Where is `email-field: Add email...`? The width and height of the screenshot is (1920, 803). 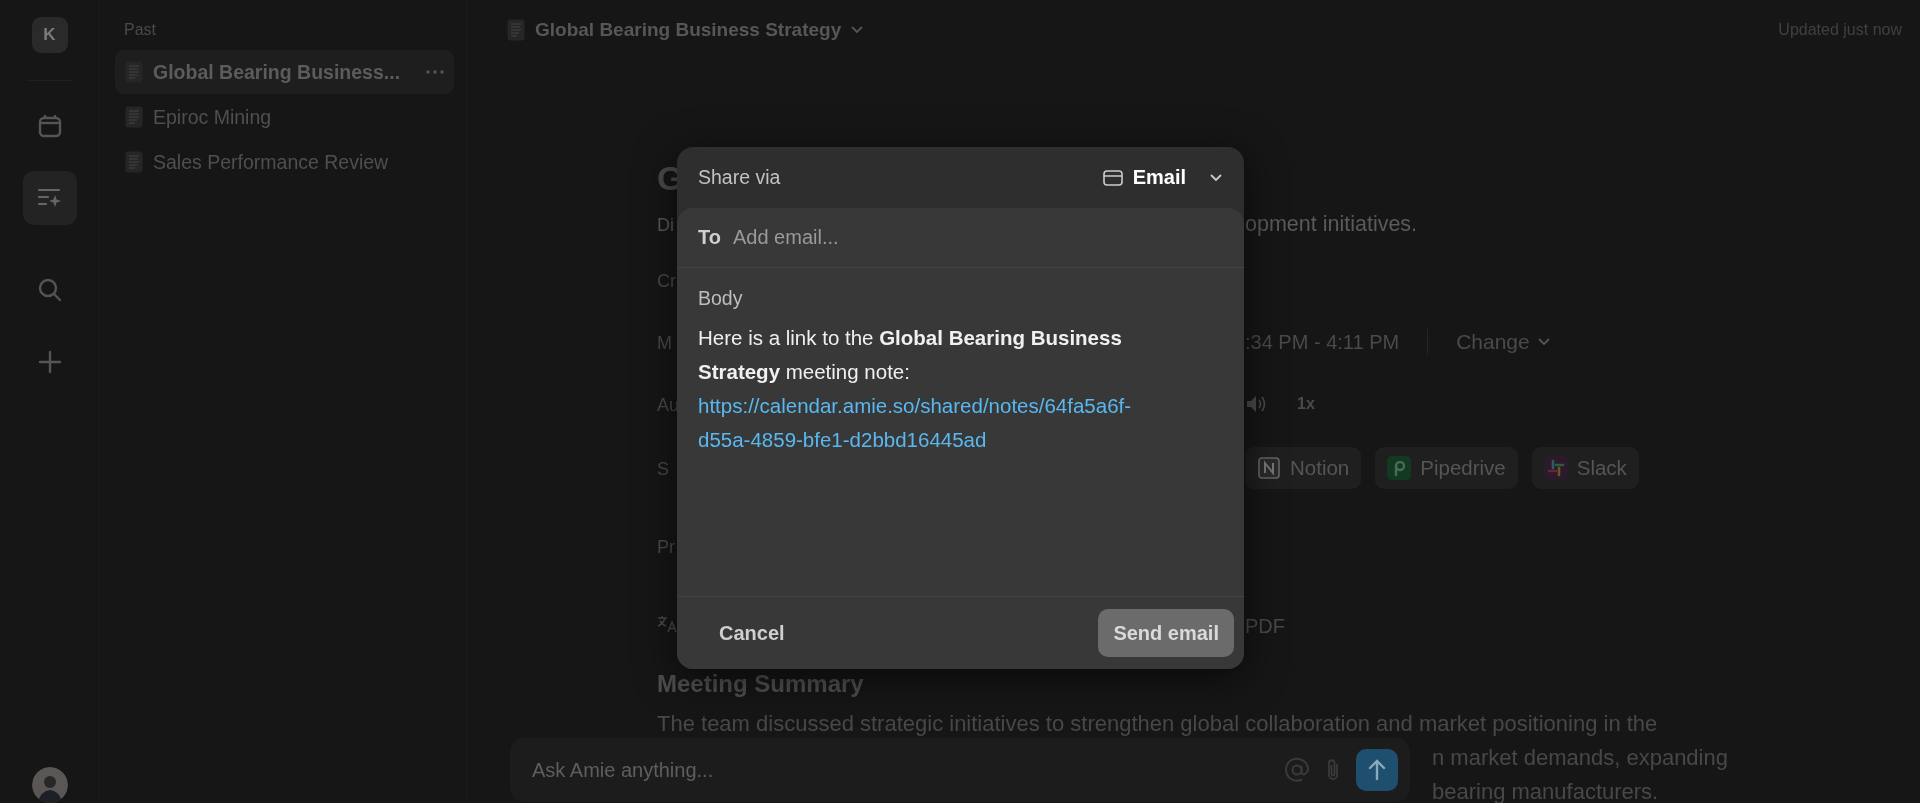
email-field: Add email... is located at coordinates (977, 237).